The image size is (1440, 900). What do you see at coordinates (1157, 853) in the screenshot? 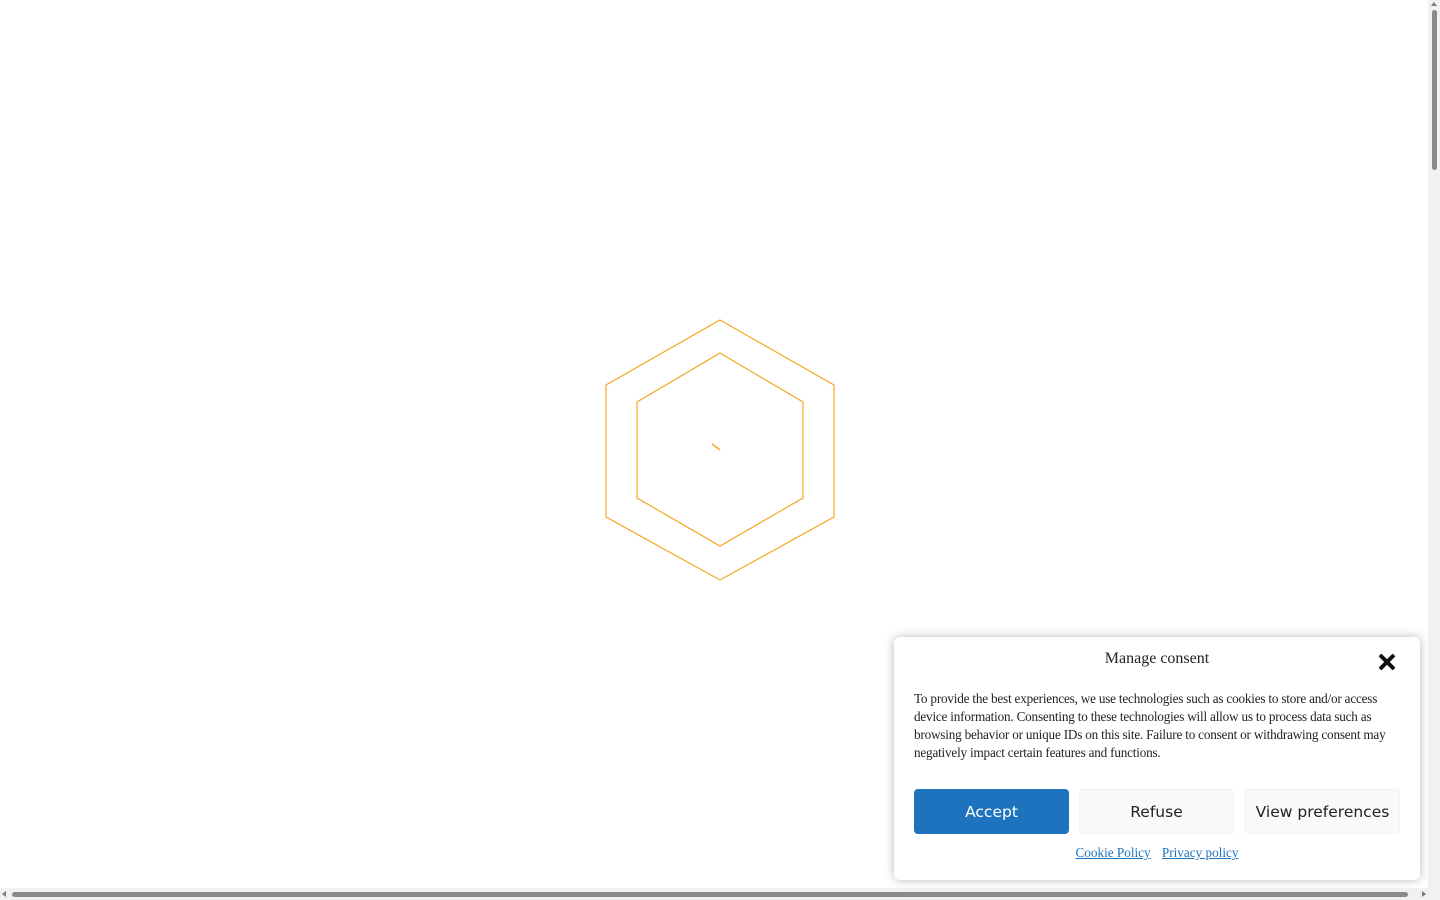
I see `consent-links: Cookie Policy Privacy policy` at bounding box center [1157, 853].